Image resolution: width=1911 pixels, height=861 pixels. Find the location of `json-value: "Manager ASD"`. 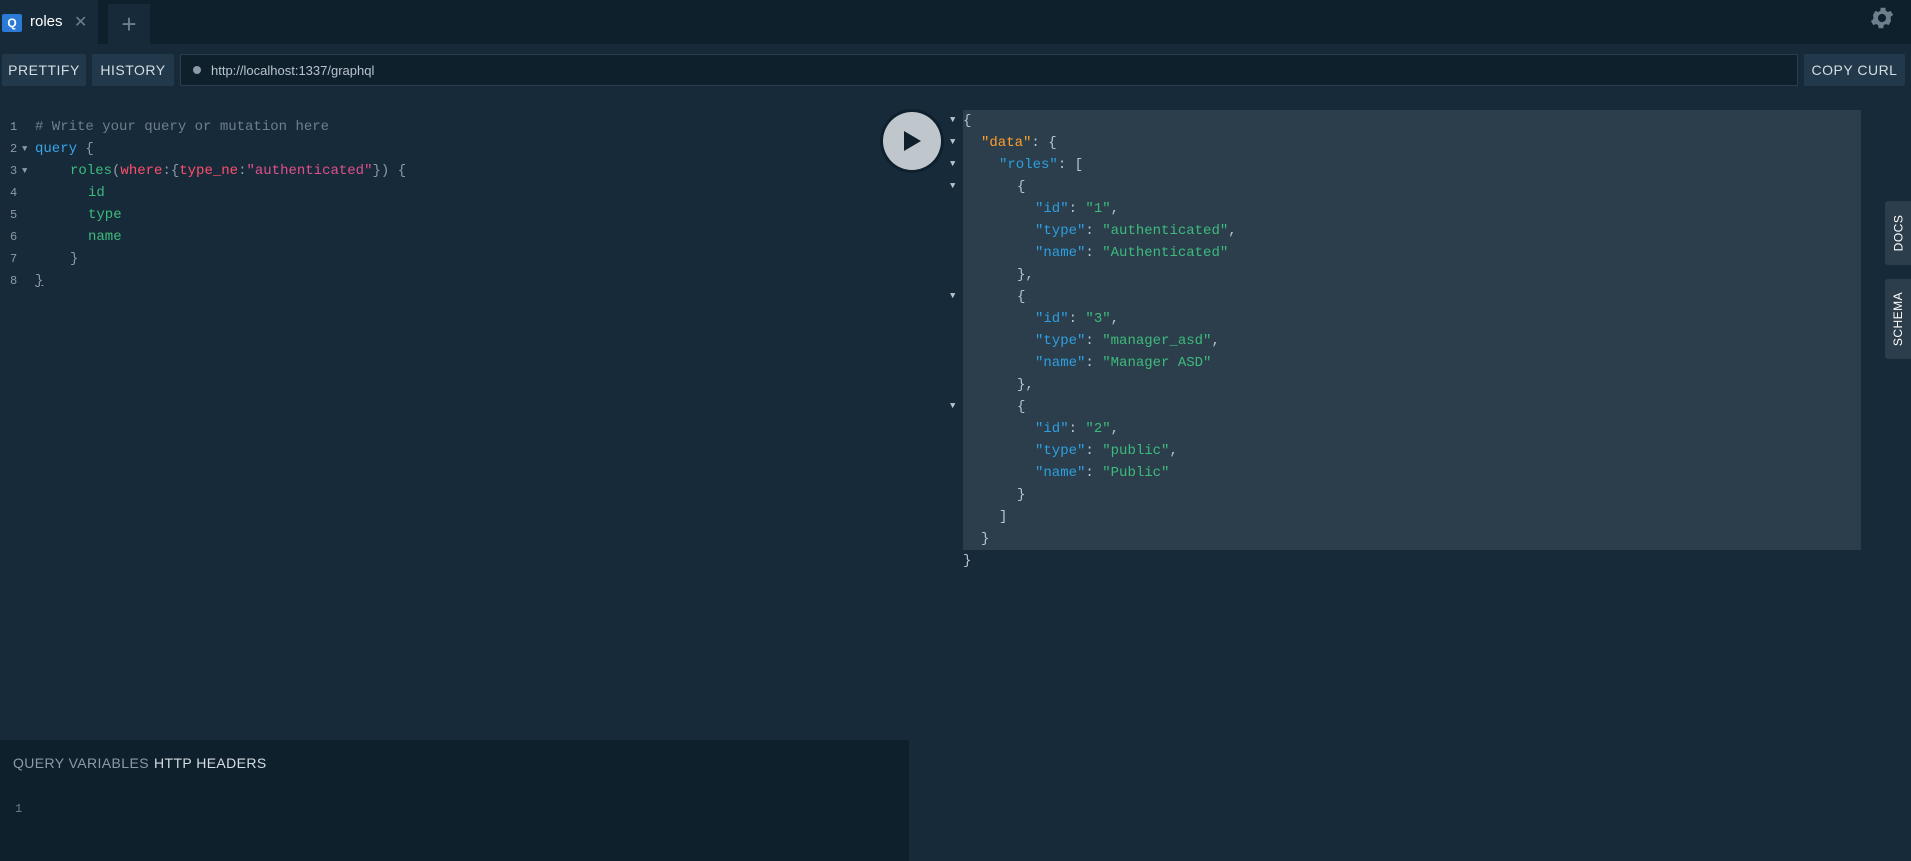

json-value: "Manager ASD" is located at coordinates (1157, 363).